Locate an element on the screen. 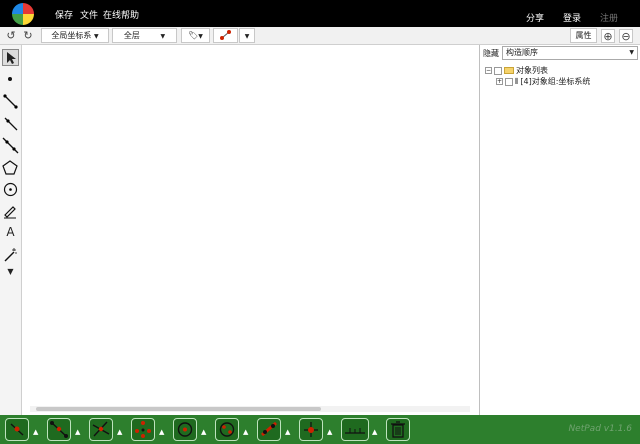 This screenshot has height=444, width=640. main-toolbar: ↺ ↻ 全局坐标系 ▼ 全层 ▼ 🏷▼ ▼ 属性 ⊕ ⊖ is located at coordinates (320, 36).